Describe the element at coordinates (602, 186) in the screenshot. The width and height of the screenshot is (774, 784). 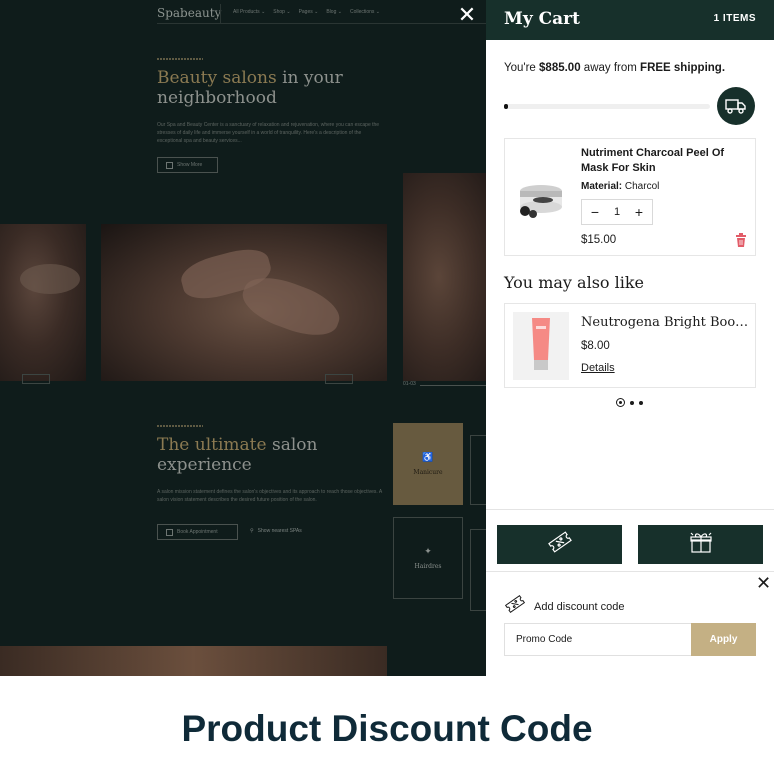
I see `material-label: Material:` at that location.